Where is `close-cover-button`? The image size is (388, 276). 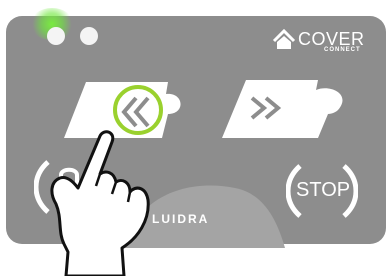
close-cover-button is located at coordinates (286, 109).